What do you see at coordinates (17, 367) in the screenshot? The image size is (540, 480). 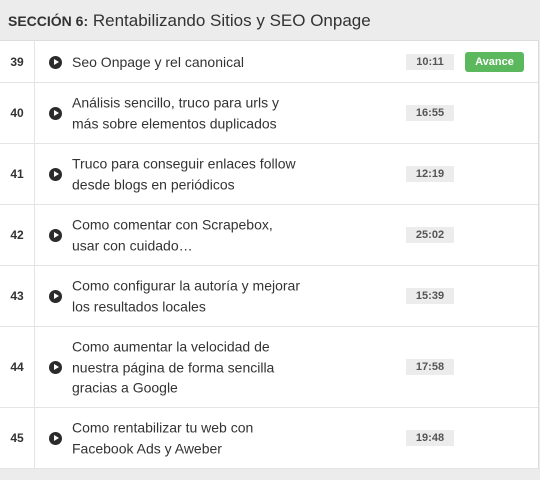 I see `lesson-number: 44` at bounding box center [17, 367].